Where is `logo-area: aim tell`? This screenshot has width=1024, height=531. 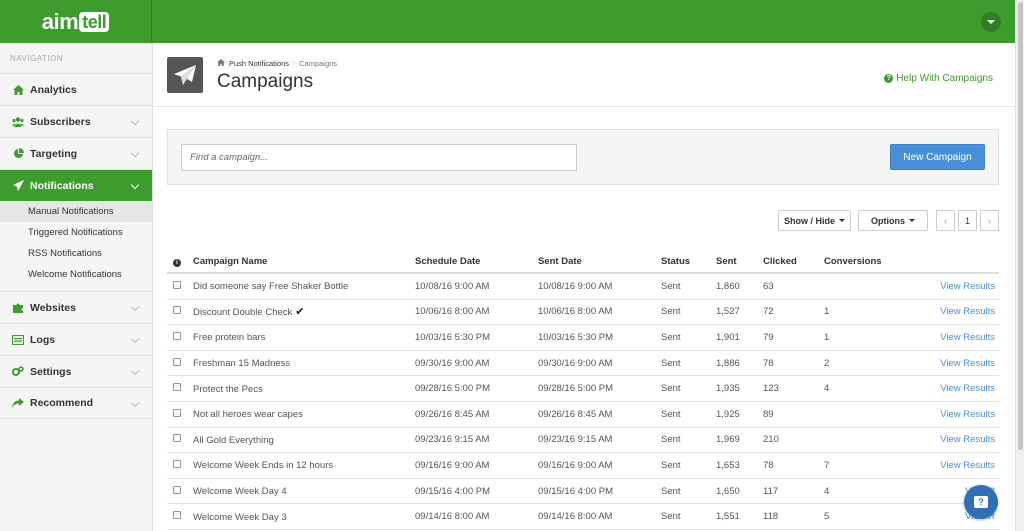 logo-area: aim tell is located at coordinates (76, 21).